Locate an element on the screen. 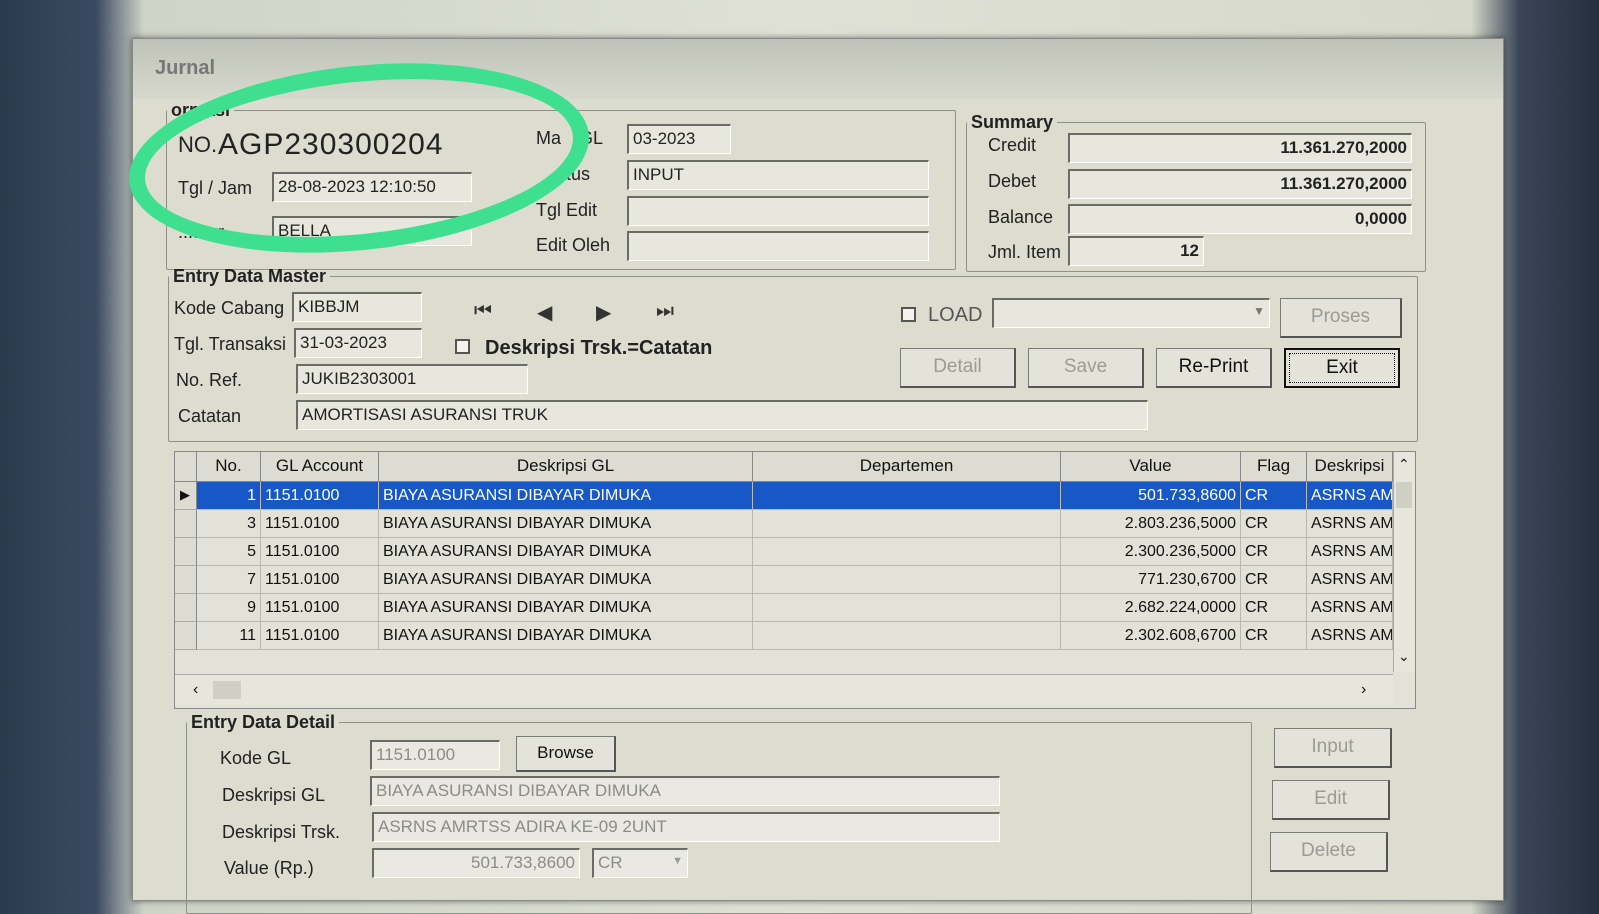 Image resolution: width=1599 pixels, height=914 pixels. cell-no: 11 is located at coordinates (229, 636).